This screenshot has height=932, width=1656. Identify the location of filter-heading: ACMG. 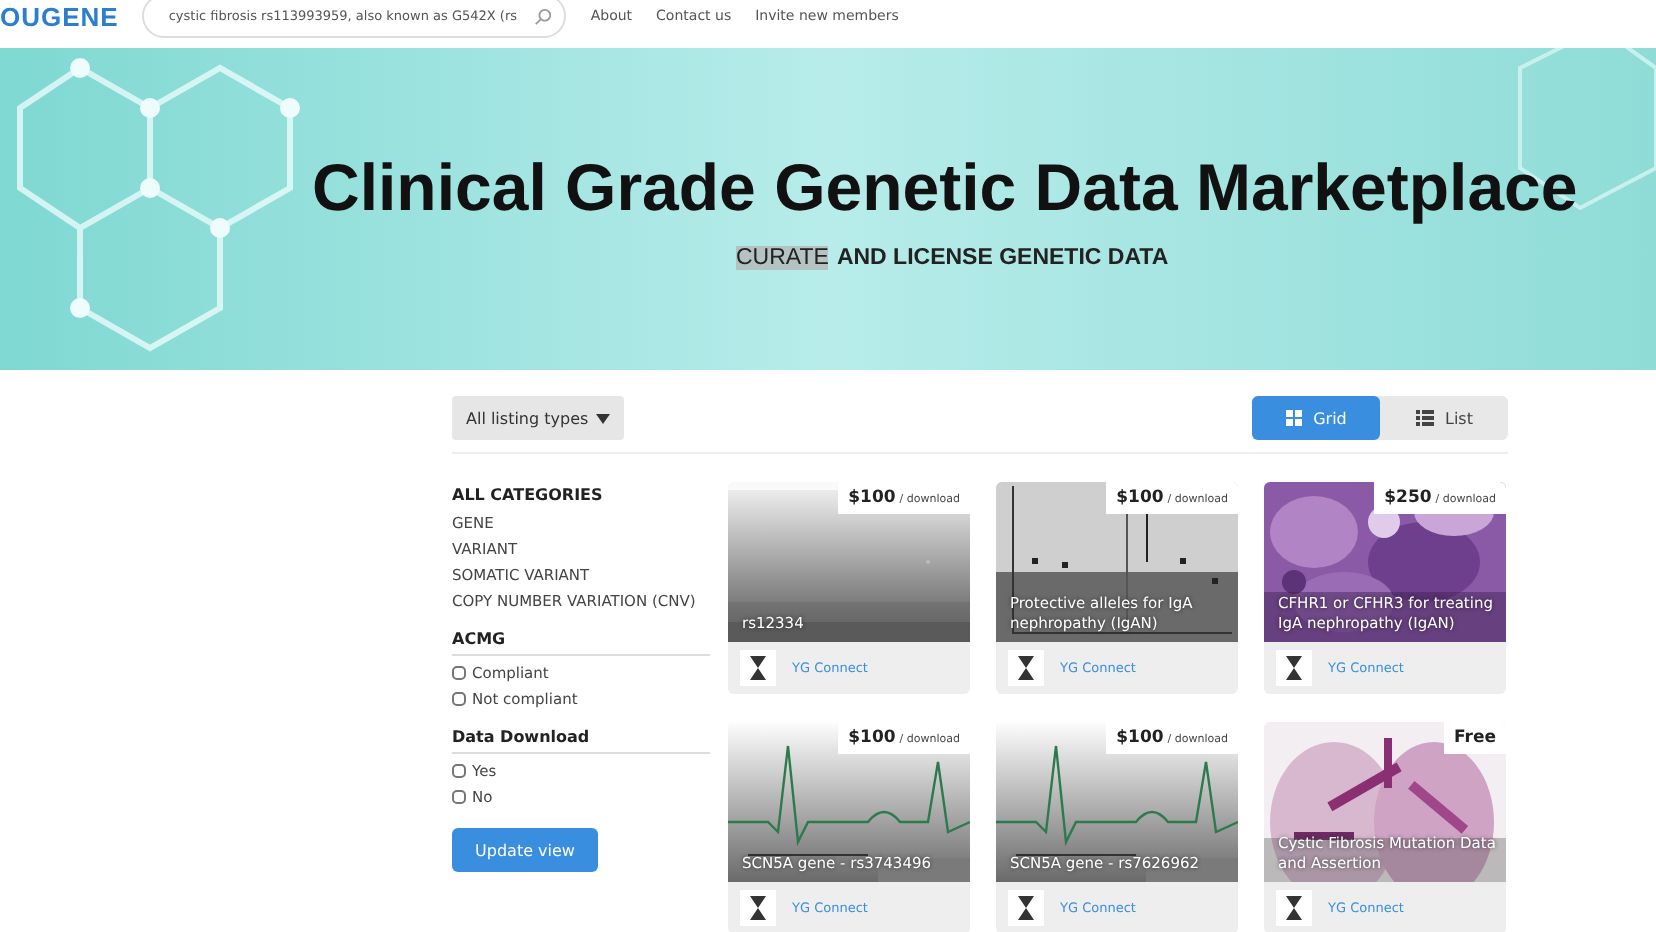
(581, 643).